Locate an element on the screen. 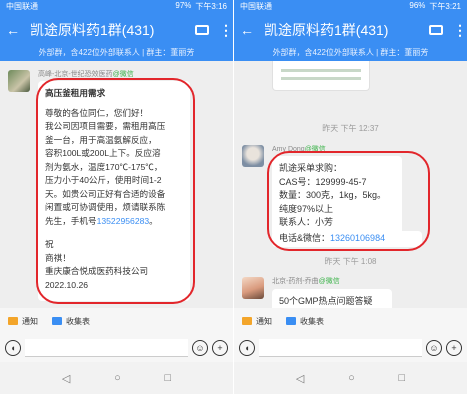 This screenshot has height=394, width=467. battery-label: 97% is located at coordinates (183, 5).